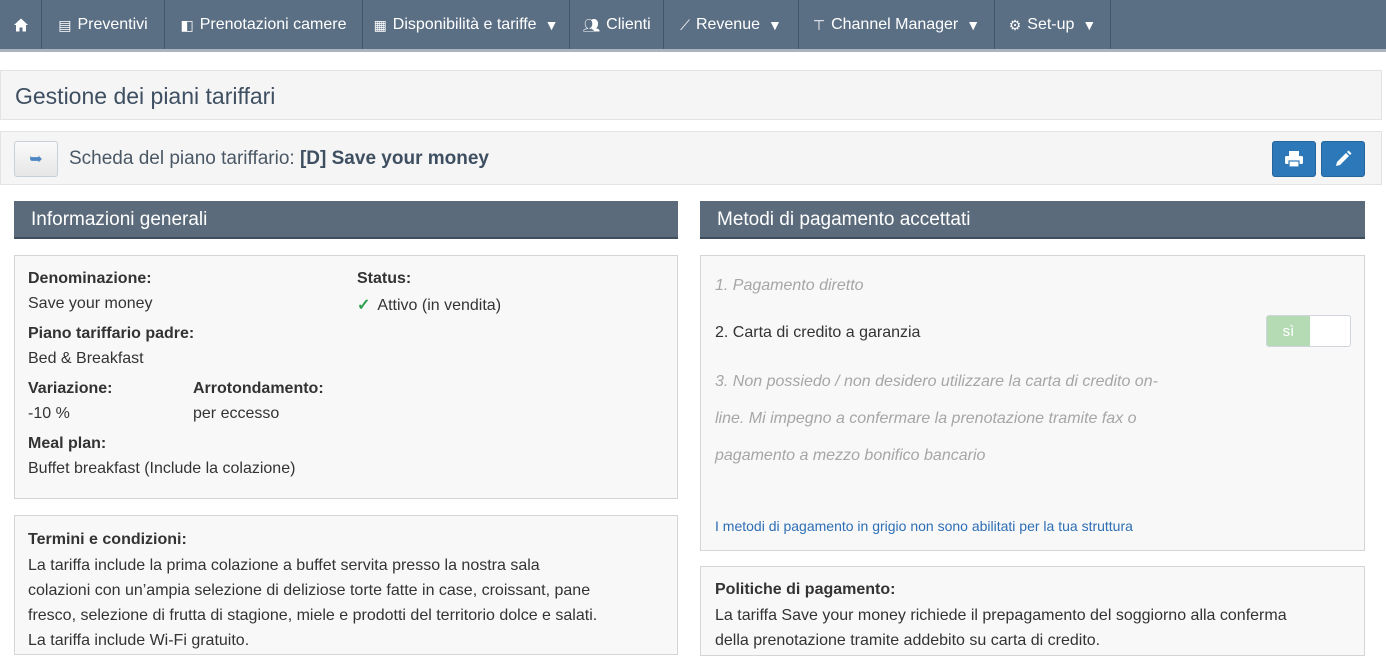 The width and height of the screenshot is (1386, 656). I want to click on bank-transfer-line: pagamento a mezzo bonifico bancario, so click(850, 455).